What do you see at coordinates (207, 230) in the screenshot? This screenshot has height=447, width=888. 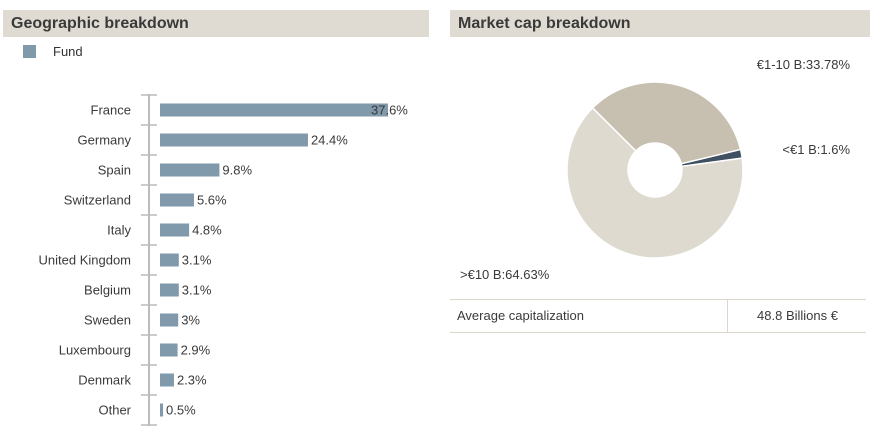 I see `value-label: 4.8%` at bounding box center [207, 230].